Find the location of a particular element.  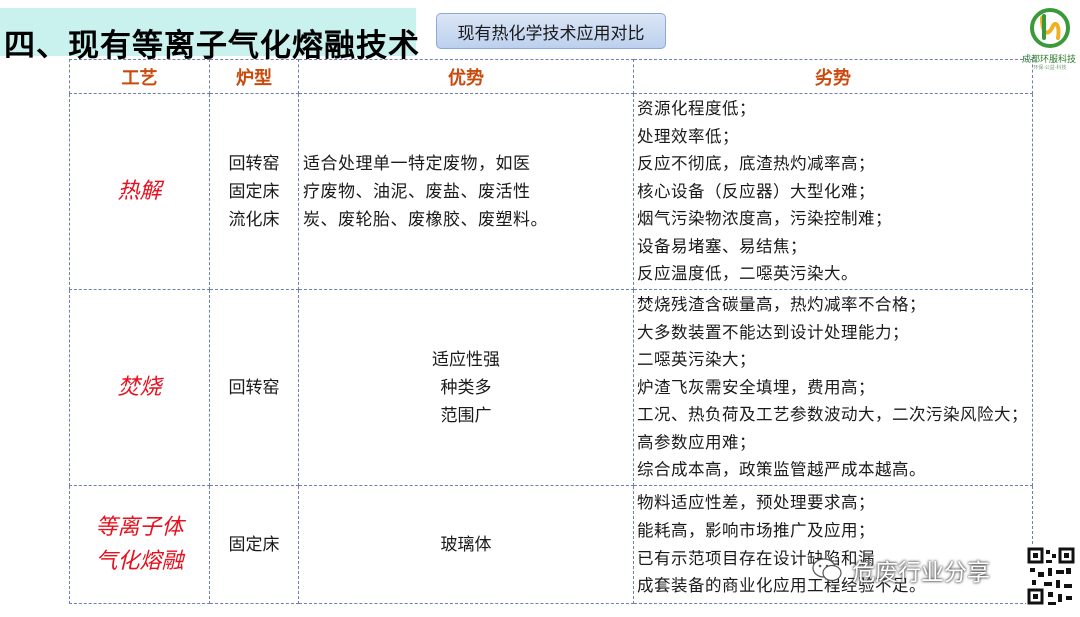

watermark-text: 危废行业分享 is located at coordinates (921, 573).